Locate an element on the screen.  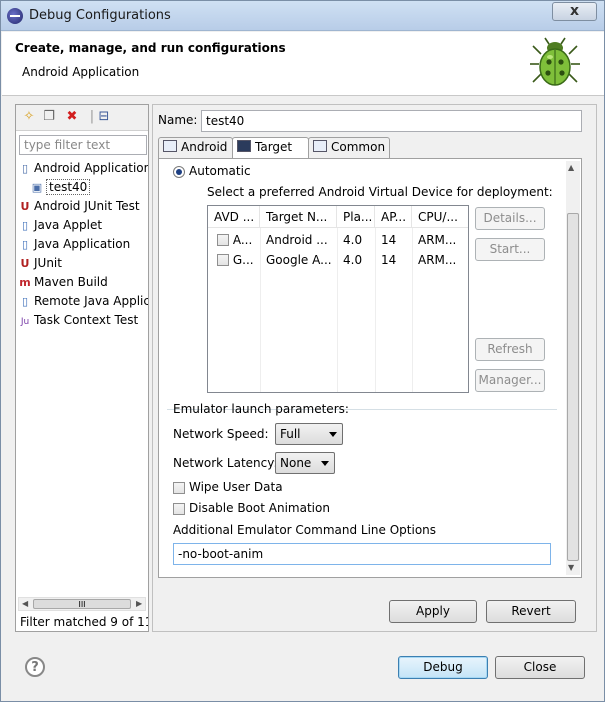
emulator-group-label: Emulator launch parameters: is located at coordinates (261, 409).